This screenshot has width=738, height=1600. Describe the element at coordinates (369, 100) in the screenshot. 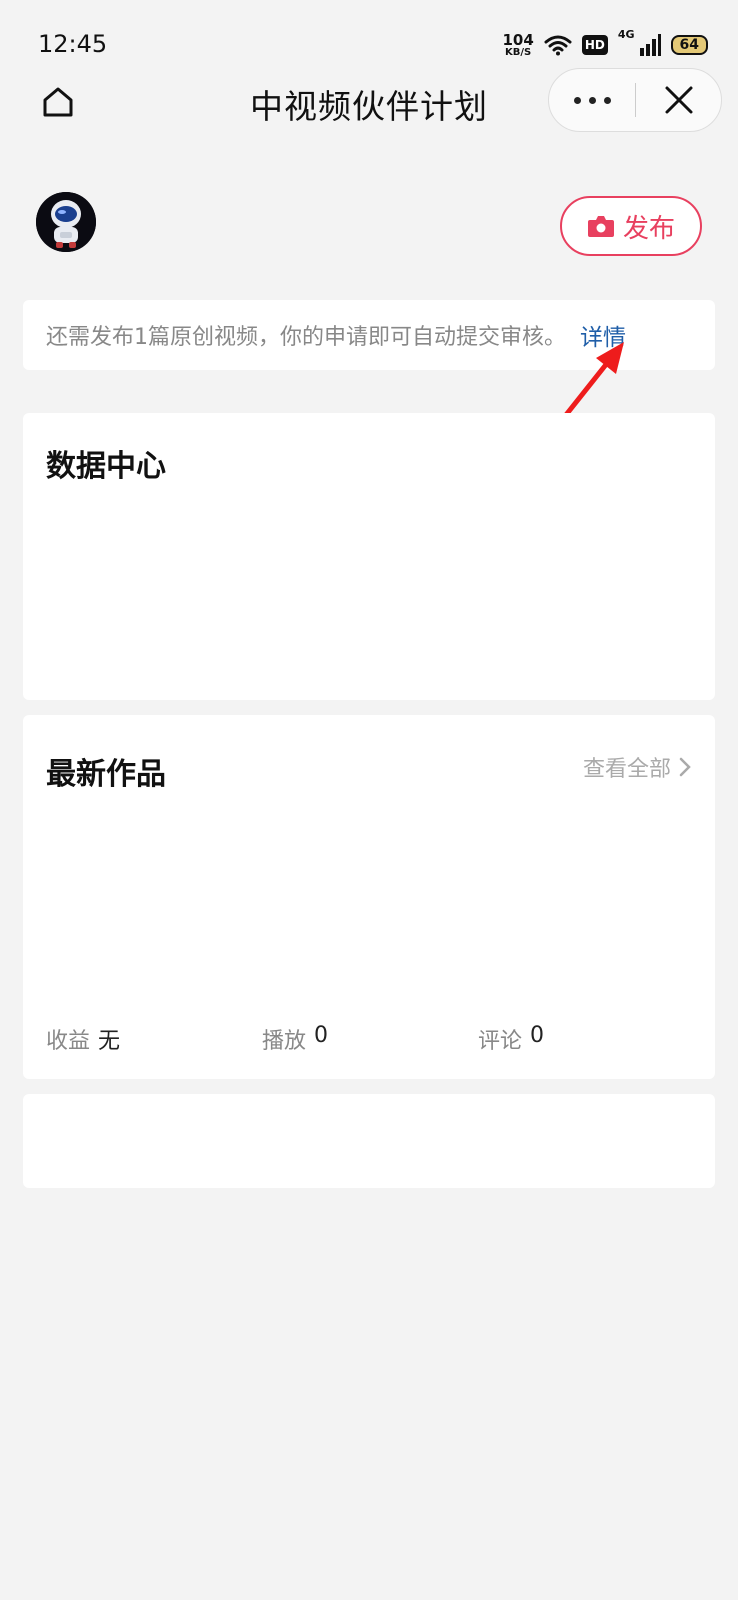

I see `navigation-bar: 中视频伙伴计划` at that location.